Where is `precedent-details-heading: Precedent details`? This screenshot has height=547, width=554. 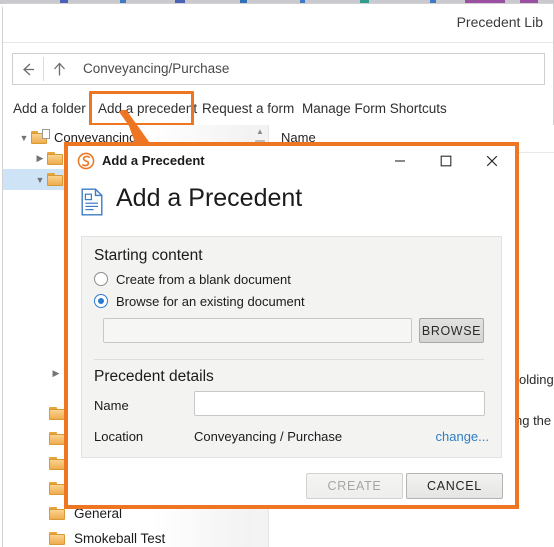 precedent-details-heading: Precedent details is located at coordinates (154, 376).